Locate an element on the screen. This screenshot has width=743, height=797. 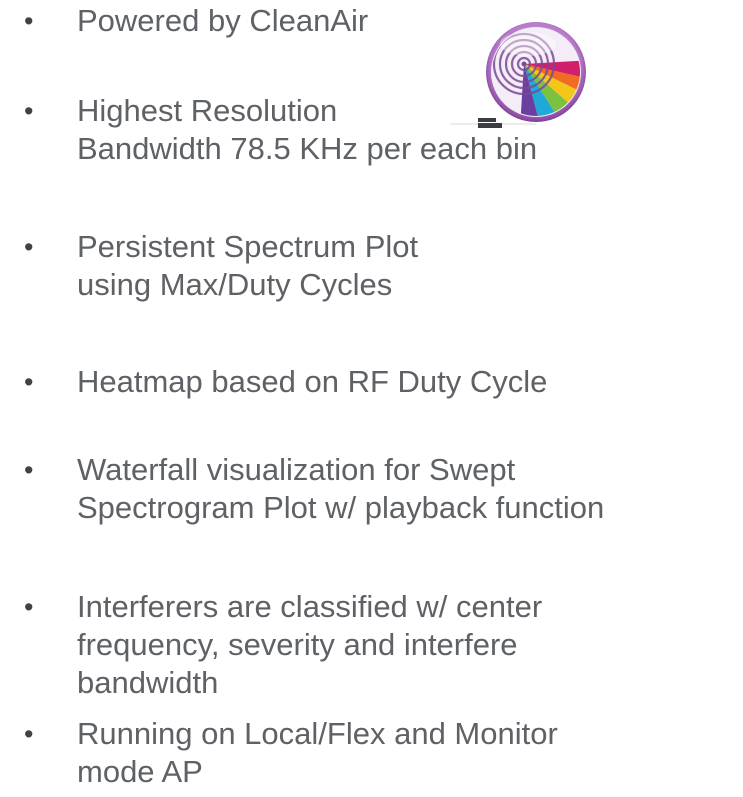
bullet-line: bandwidth is located at coordinates (148, 682).